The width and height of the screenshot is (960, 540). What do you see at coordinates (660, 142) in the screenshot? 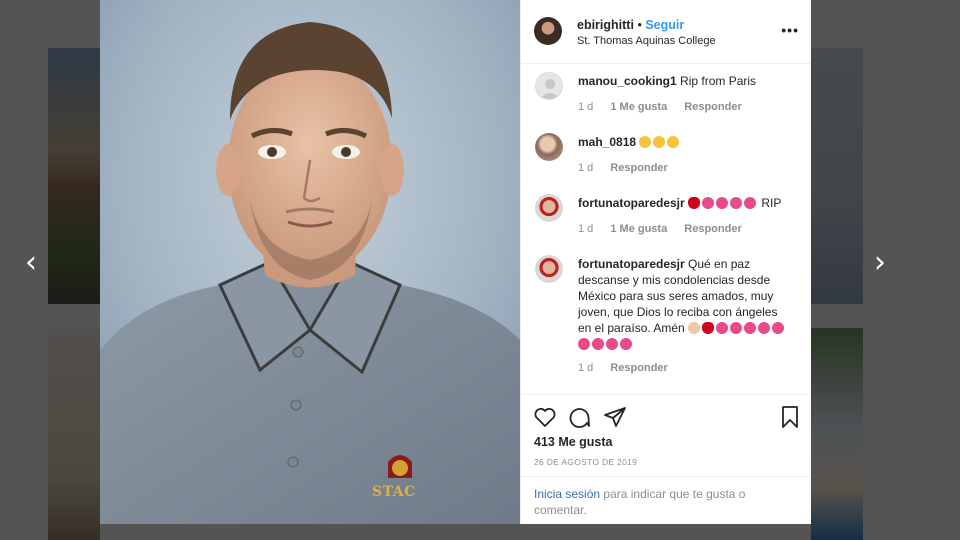
I see `crying-emoji-icon` at bounding box center [660, 142].